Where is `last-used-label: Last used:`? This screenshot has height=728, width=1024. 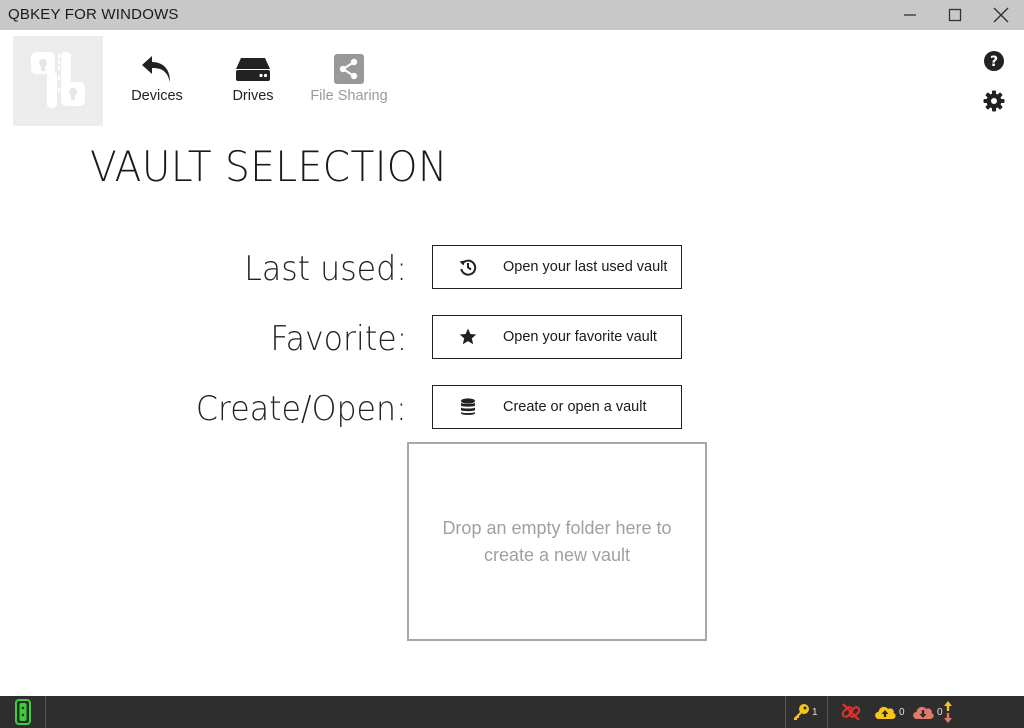 last-used-label: Last used: is located at coordinates (325, 269).